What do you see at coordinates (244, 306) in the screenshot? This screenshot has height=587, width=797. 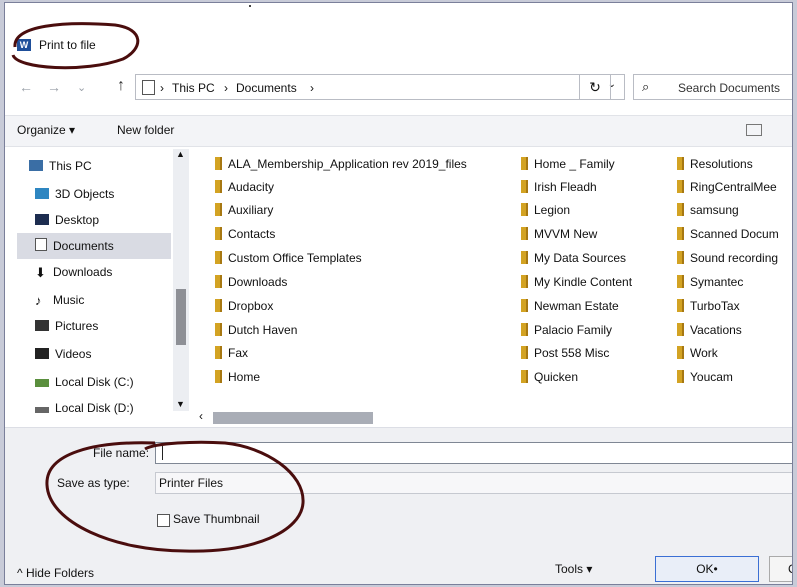 I see `folder-item: Dropbox` at bounding box center [244, 306].